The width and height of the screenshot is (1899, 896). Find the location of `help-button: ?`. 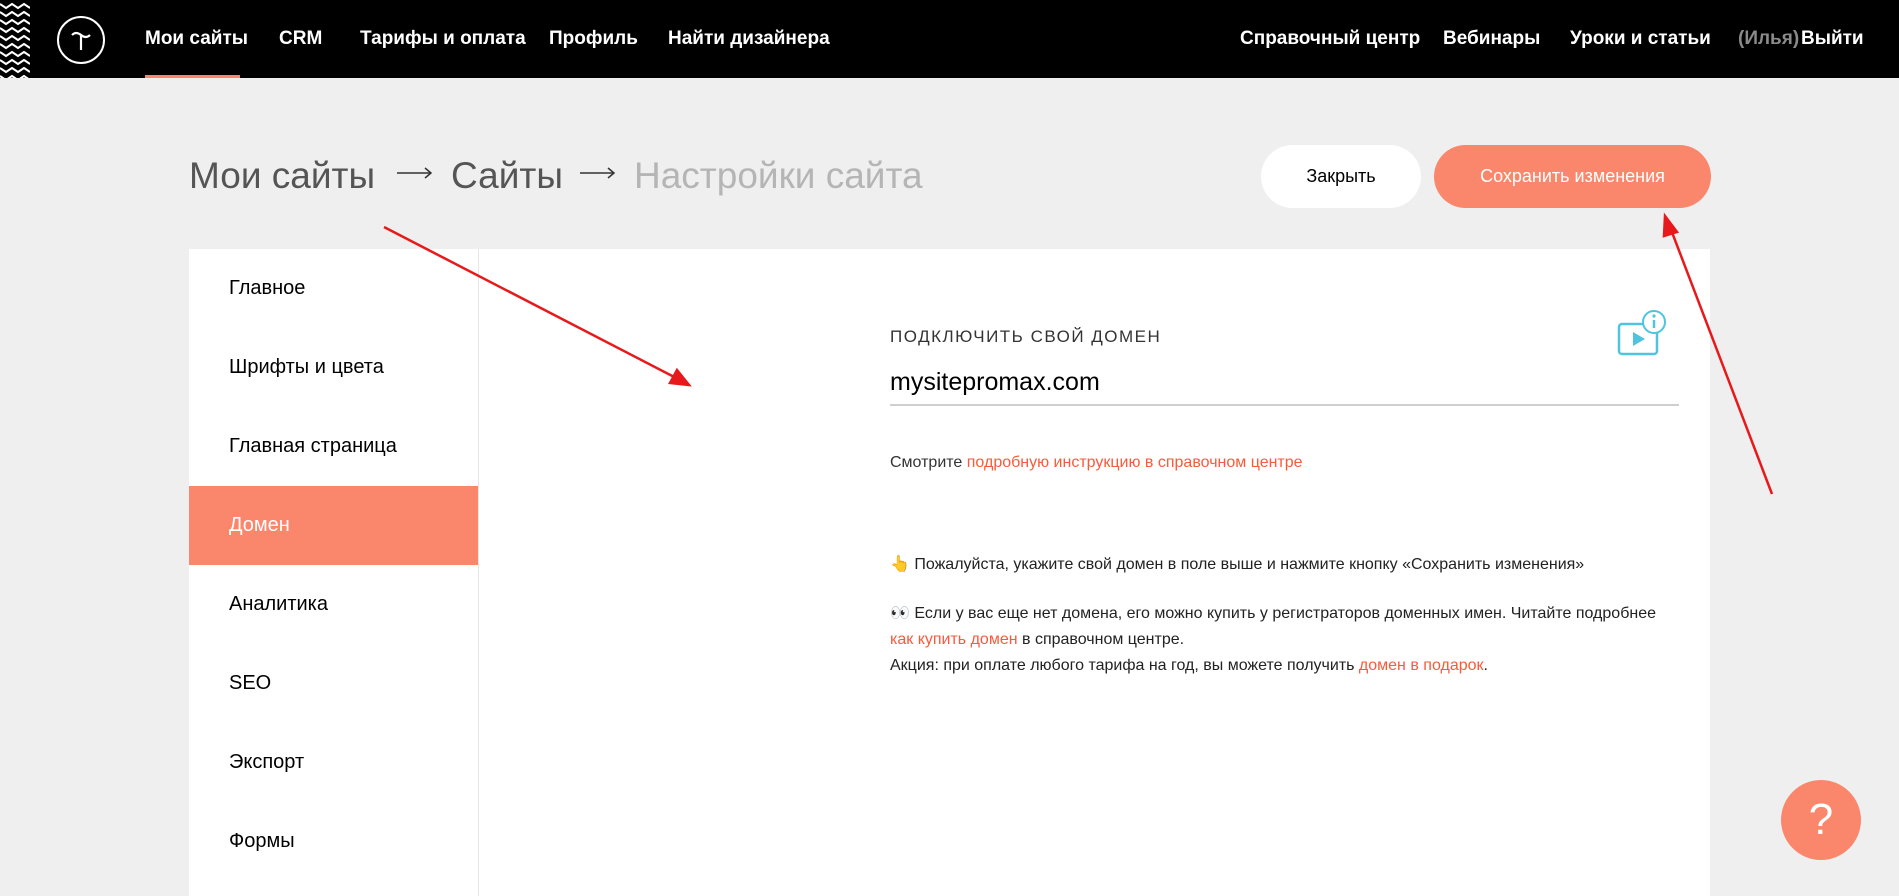

help-button: ? is located at coordinates (1821, 820).